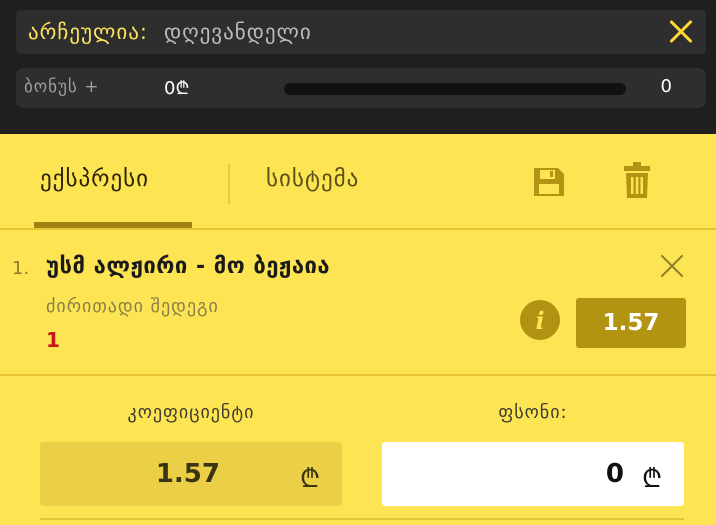 The height and width of the screenshot is (525, 716). Describe the element at coordinates (615, 474) in the screenshot. I see `stake-value: 0` at that location.